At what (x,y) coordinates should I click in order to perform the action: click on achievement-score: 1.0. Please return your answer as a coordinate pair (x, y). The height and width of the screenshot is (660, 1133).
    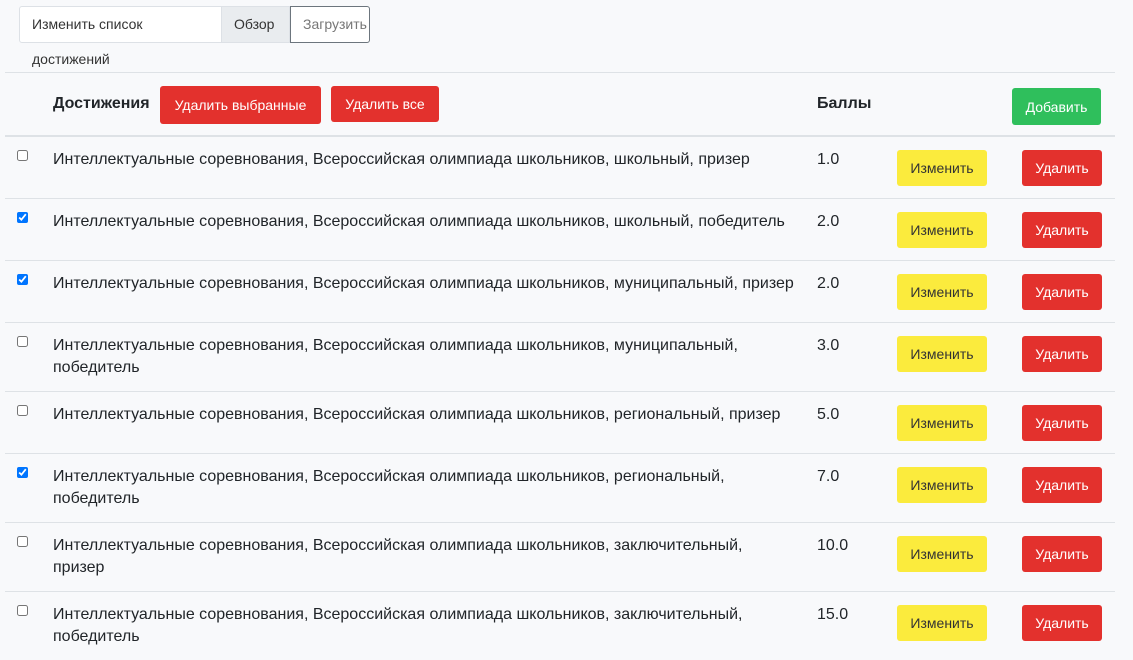
    Looking at the image, I should click on (828, 159).